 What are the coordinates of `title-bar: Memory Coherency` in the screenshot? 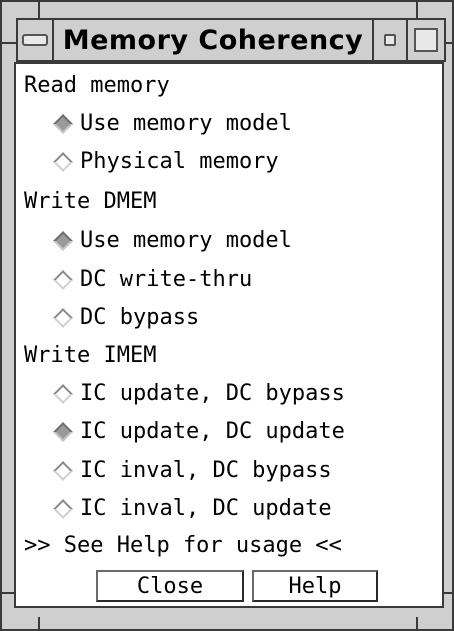 It's located at (231, 40).